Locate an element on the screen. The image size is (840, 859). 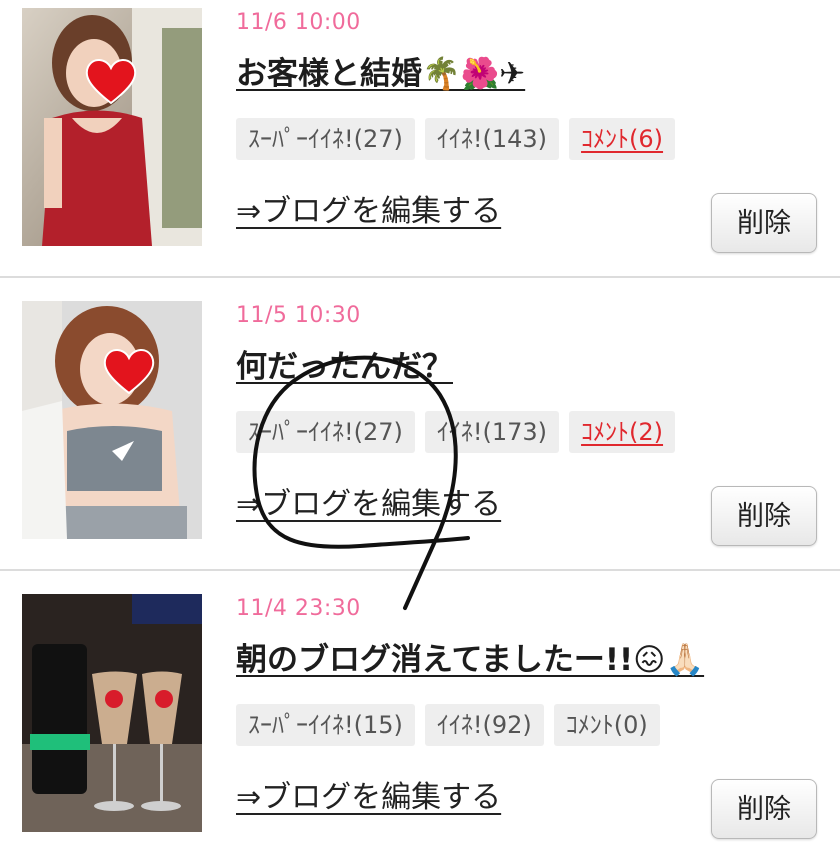
post-date: 11/4 23:30 is located at coordinates (298, 608).